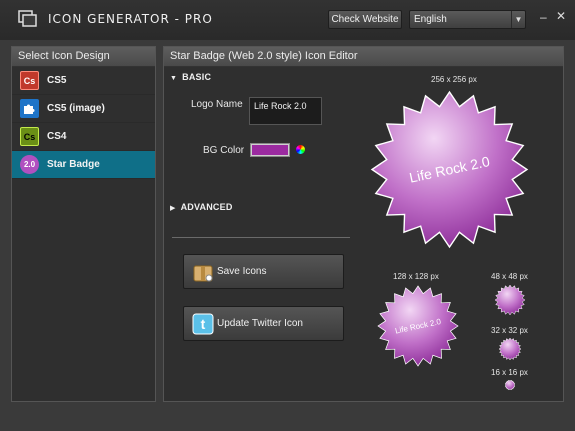  Describe the element at coordinates (83, 81) in the screenshot. I see `design-item-cs5: Cs CS5` at that location.